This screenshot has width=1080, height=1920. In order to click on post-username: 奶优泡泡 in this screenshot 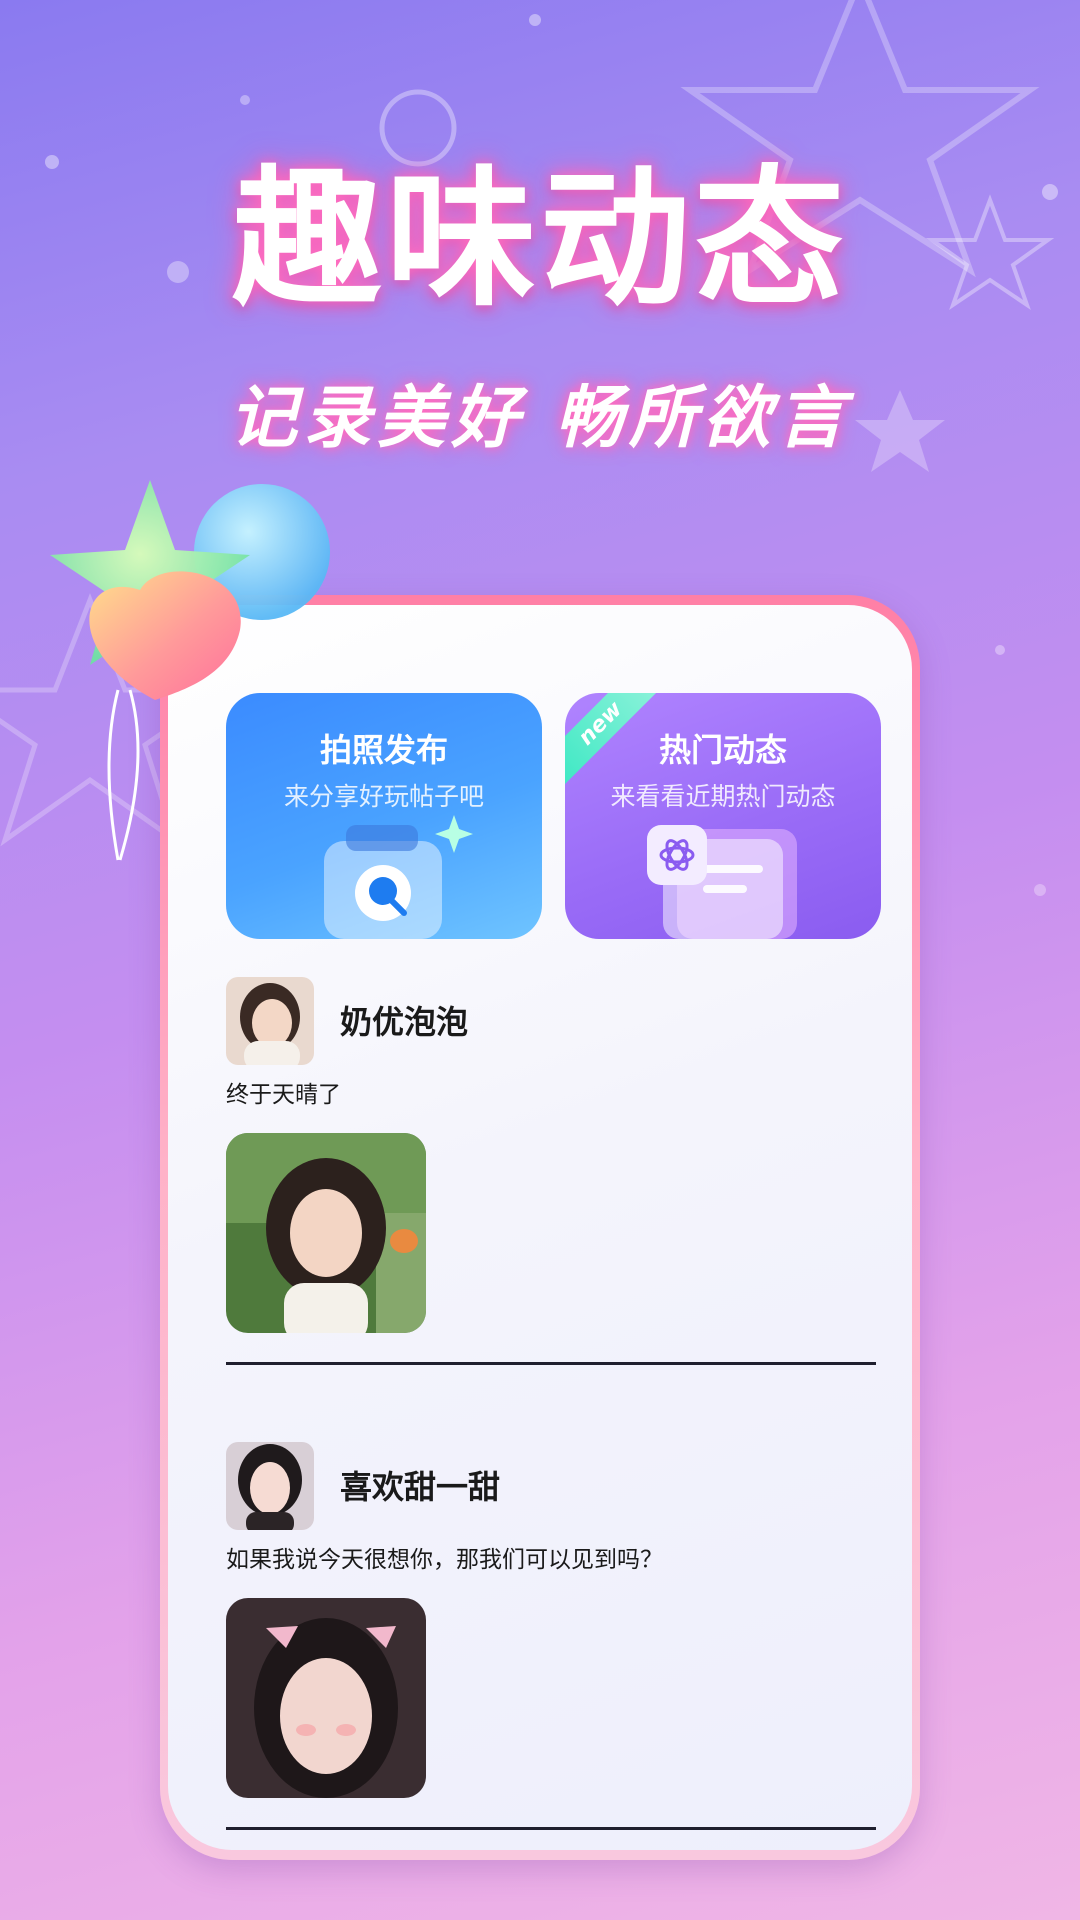, I will do `click(404, 1020)`.